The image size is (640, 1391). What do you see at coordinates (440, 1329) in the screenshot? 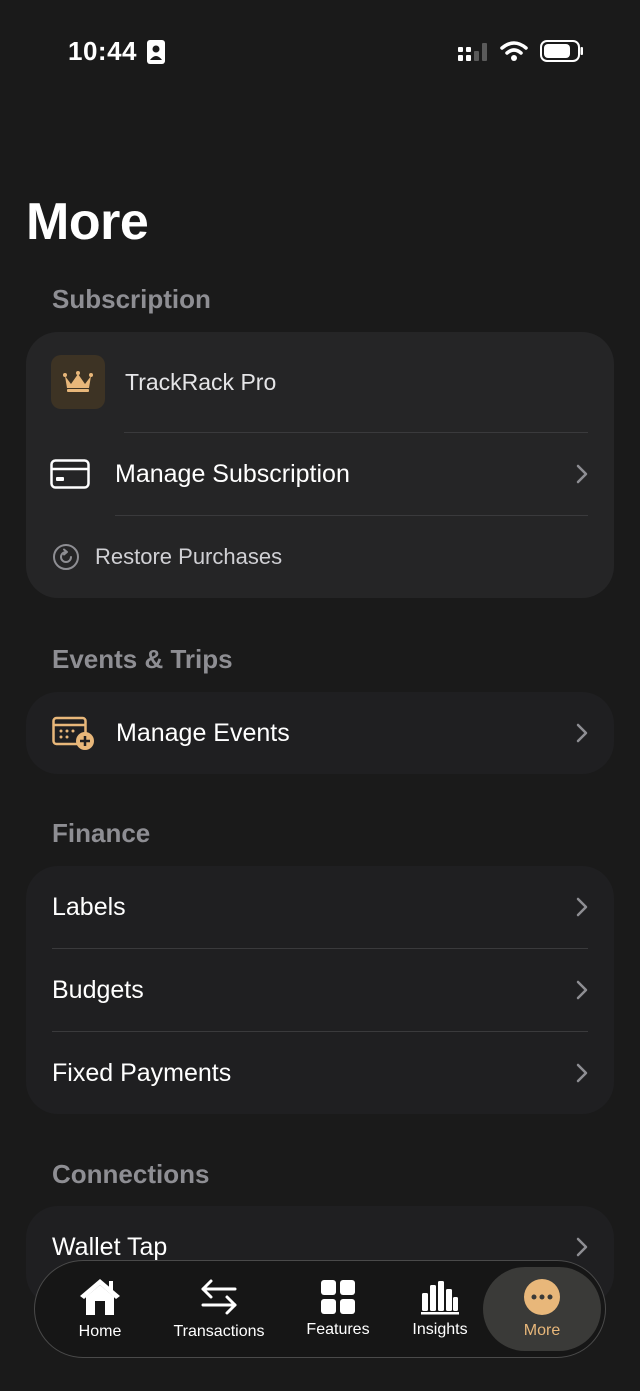
I see `tab-label: Insights` at bounding box center [440, 1329].